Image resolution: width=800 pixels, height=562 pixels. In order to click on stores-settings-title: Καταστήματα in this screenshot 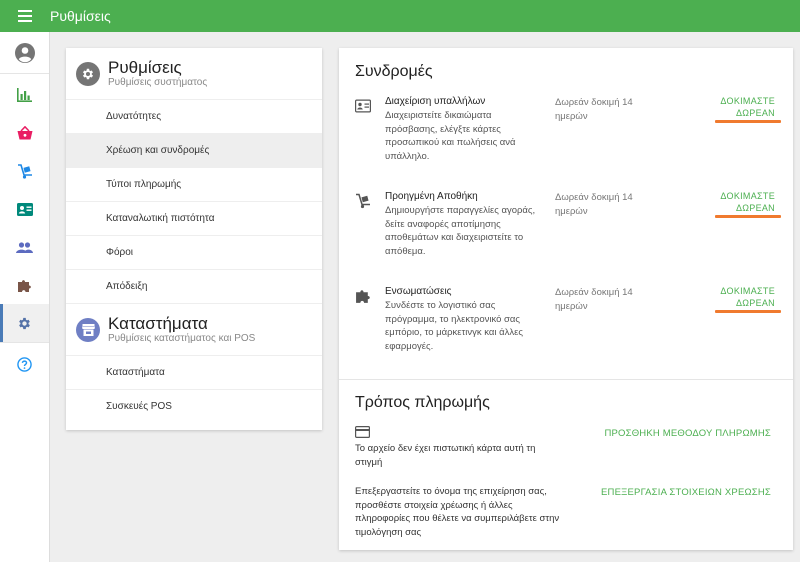, I will do `click(158, 323)`.